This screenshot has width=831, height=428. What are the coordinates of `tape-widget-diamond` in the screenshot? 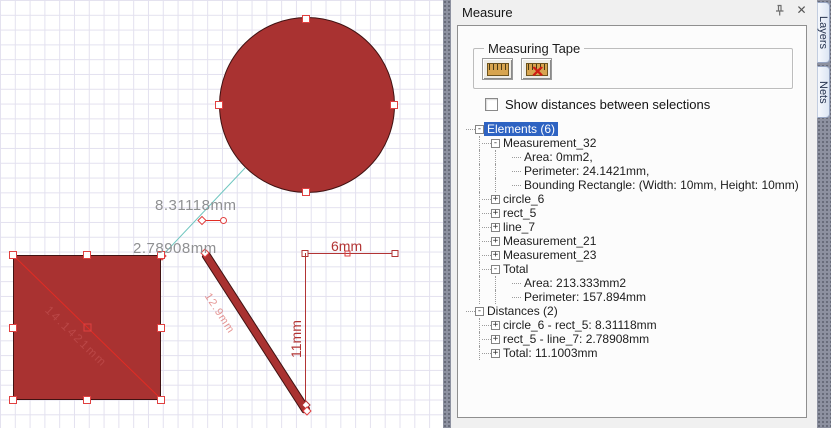 It's located at (202, 220).